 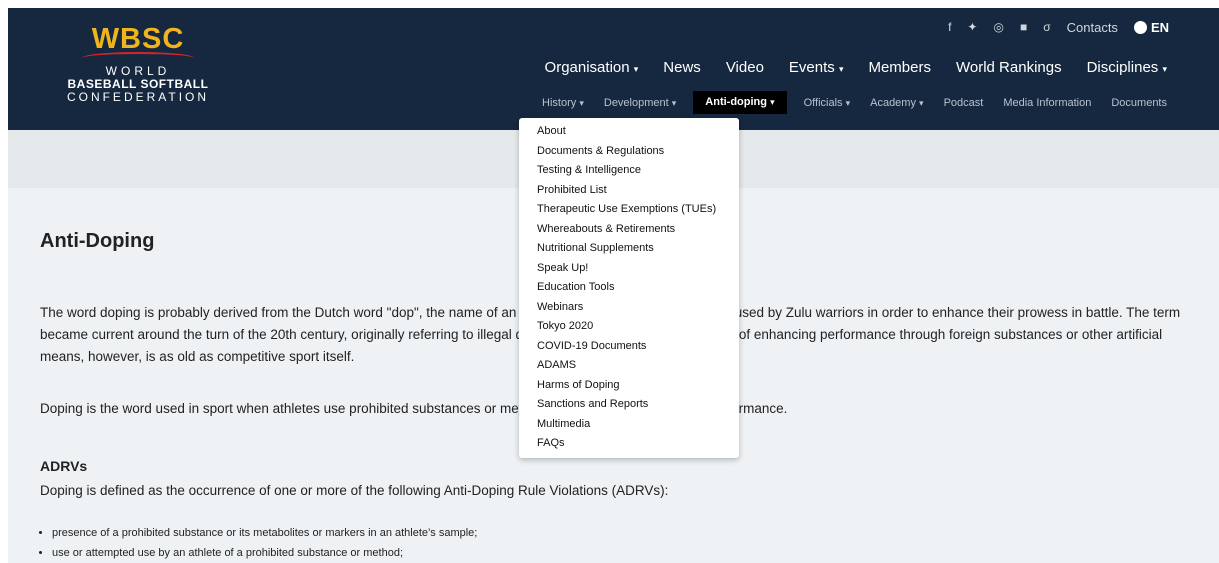 What do you see at coordinates (1046, 27) in the screenshot?
I see `weibo-icon: σ` at bounding box center [1046, 27].